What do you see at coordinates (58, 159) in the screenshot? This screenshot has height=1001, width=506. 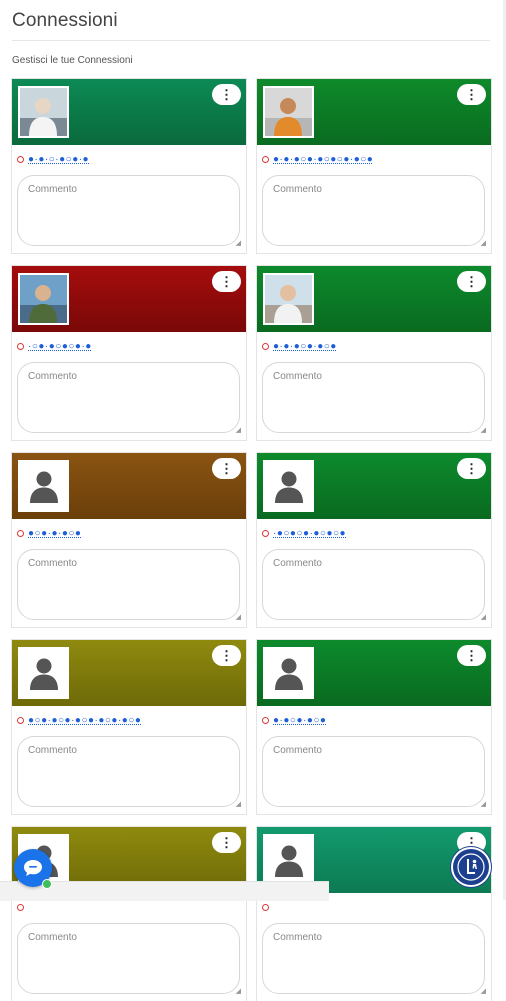 I see `connection-name-link: ●·●·○·●○●·●` at bounding box center [58, 159].